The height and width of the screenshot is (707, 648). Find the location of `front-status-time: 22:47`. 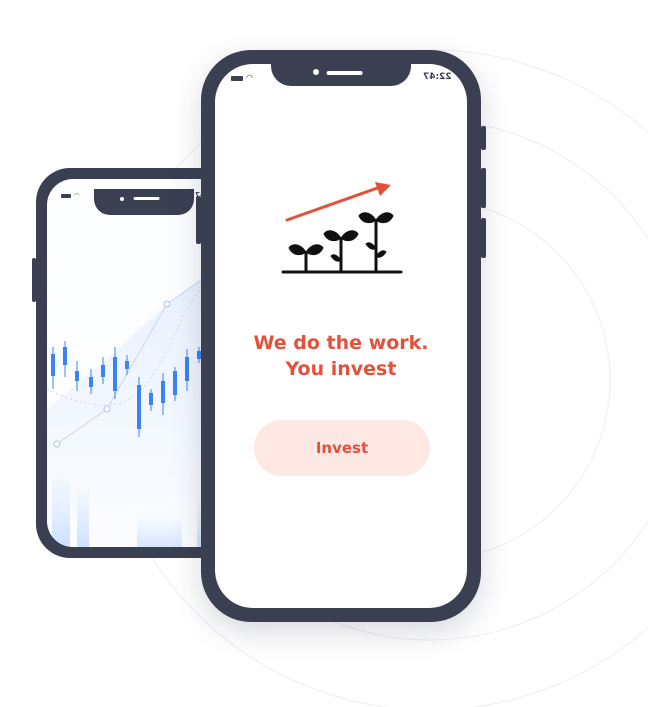

front-status-time: 22:47 is located at coordinates (437, 77).